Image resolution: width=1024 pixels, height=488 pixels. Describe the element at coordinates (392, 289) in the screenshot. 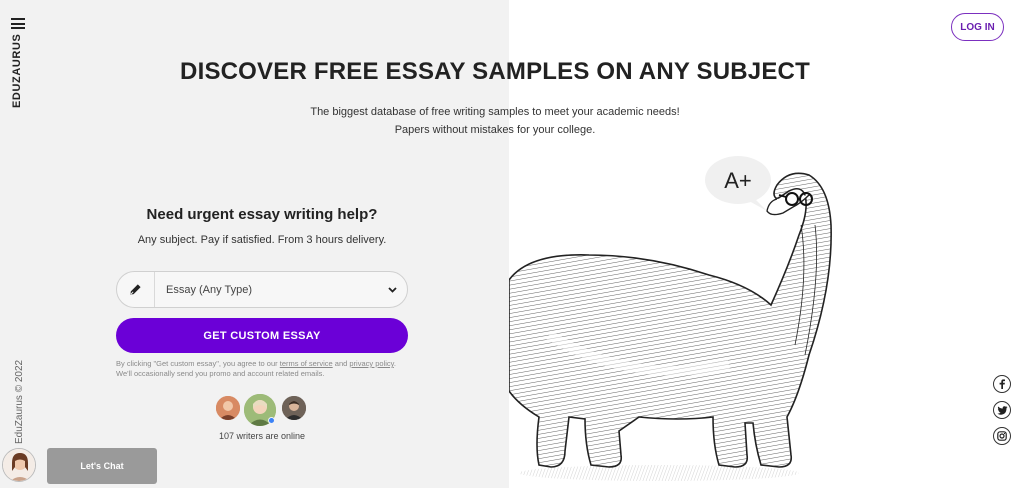

I see `chevron-down-icon` at that location.